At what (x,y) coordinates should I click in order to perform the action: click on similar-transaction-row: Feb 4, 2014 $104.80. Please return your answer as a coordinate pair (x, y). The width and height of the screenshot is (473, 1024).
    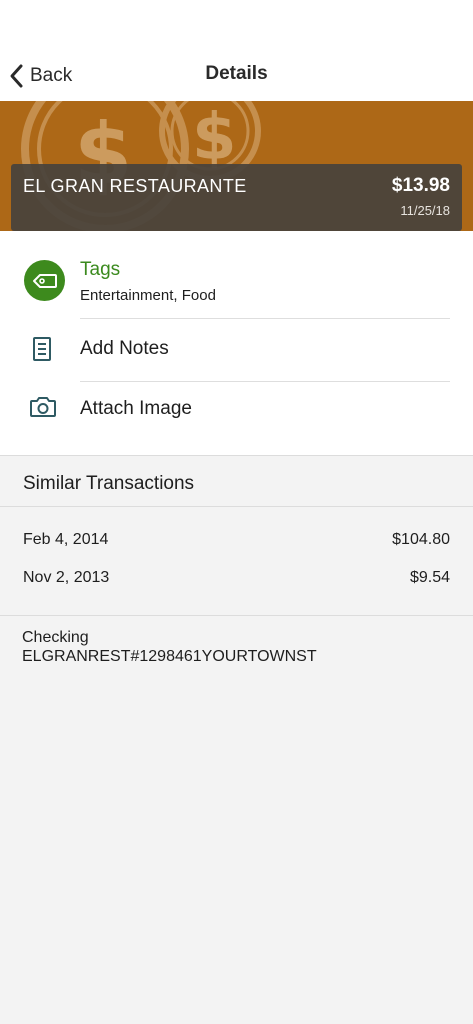
    Looking at the image, I should click on (236, 541).